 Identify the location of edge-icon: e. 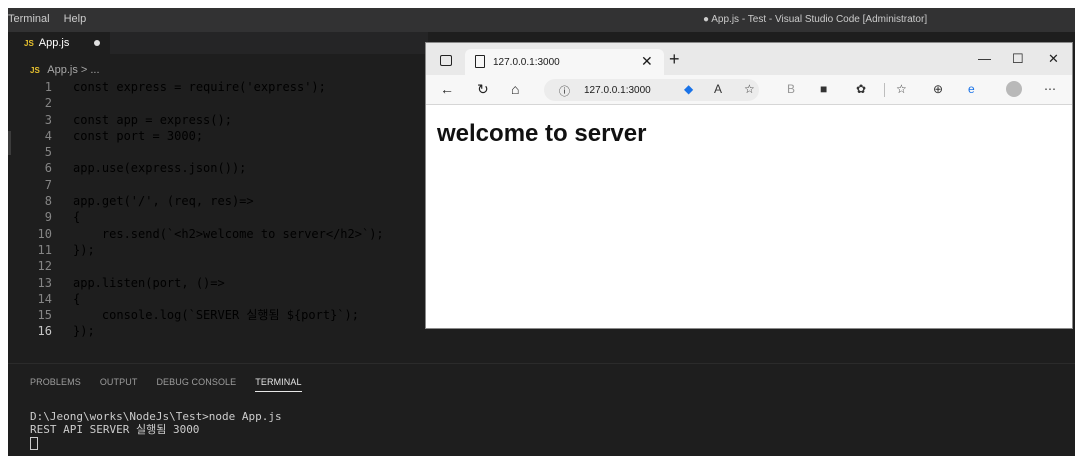
(971, 89).